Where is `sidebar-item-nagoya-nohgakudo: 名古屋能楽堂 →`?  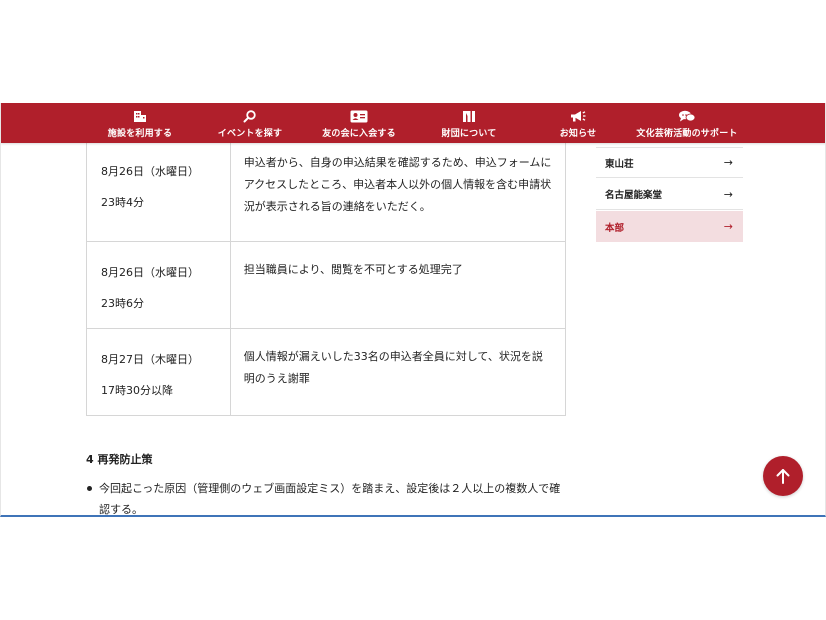 sidebar-item-nagoya-nohgakudo: 名古屋能楽堂 → is located at coordinates (669, 194).